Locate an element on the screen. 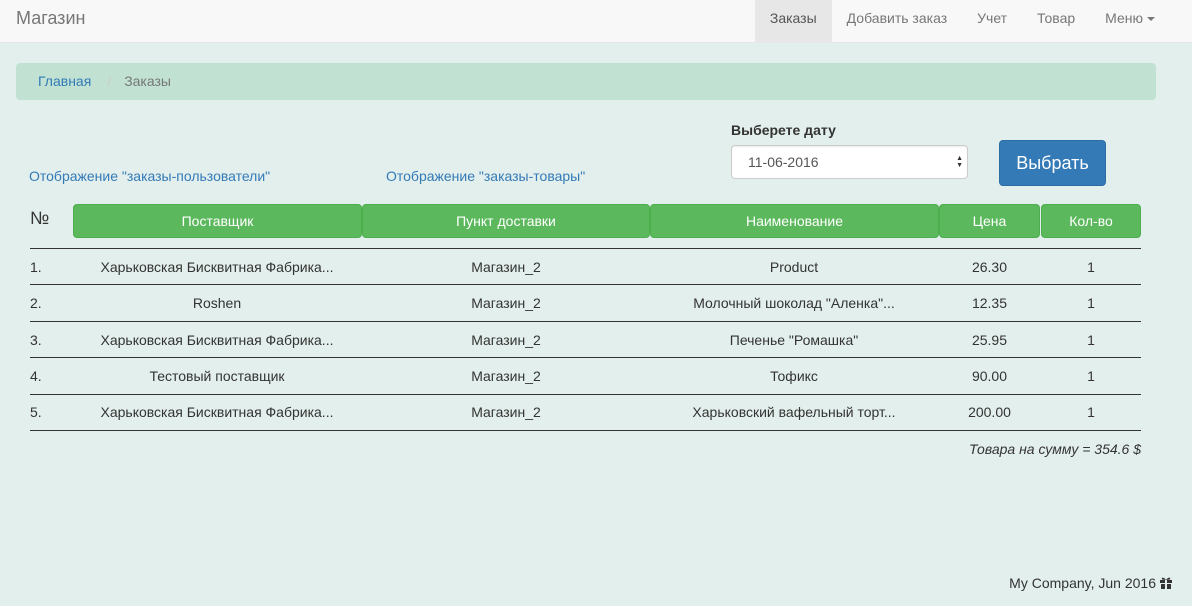 This screenshot has width=1192, height=606. main-nav: Заказы Добавить заказ Учет Товар Меню is located at coordinates (962, 21).